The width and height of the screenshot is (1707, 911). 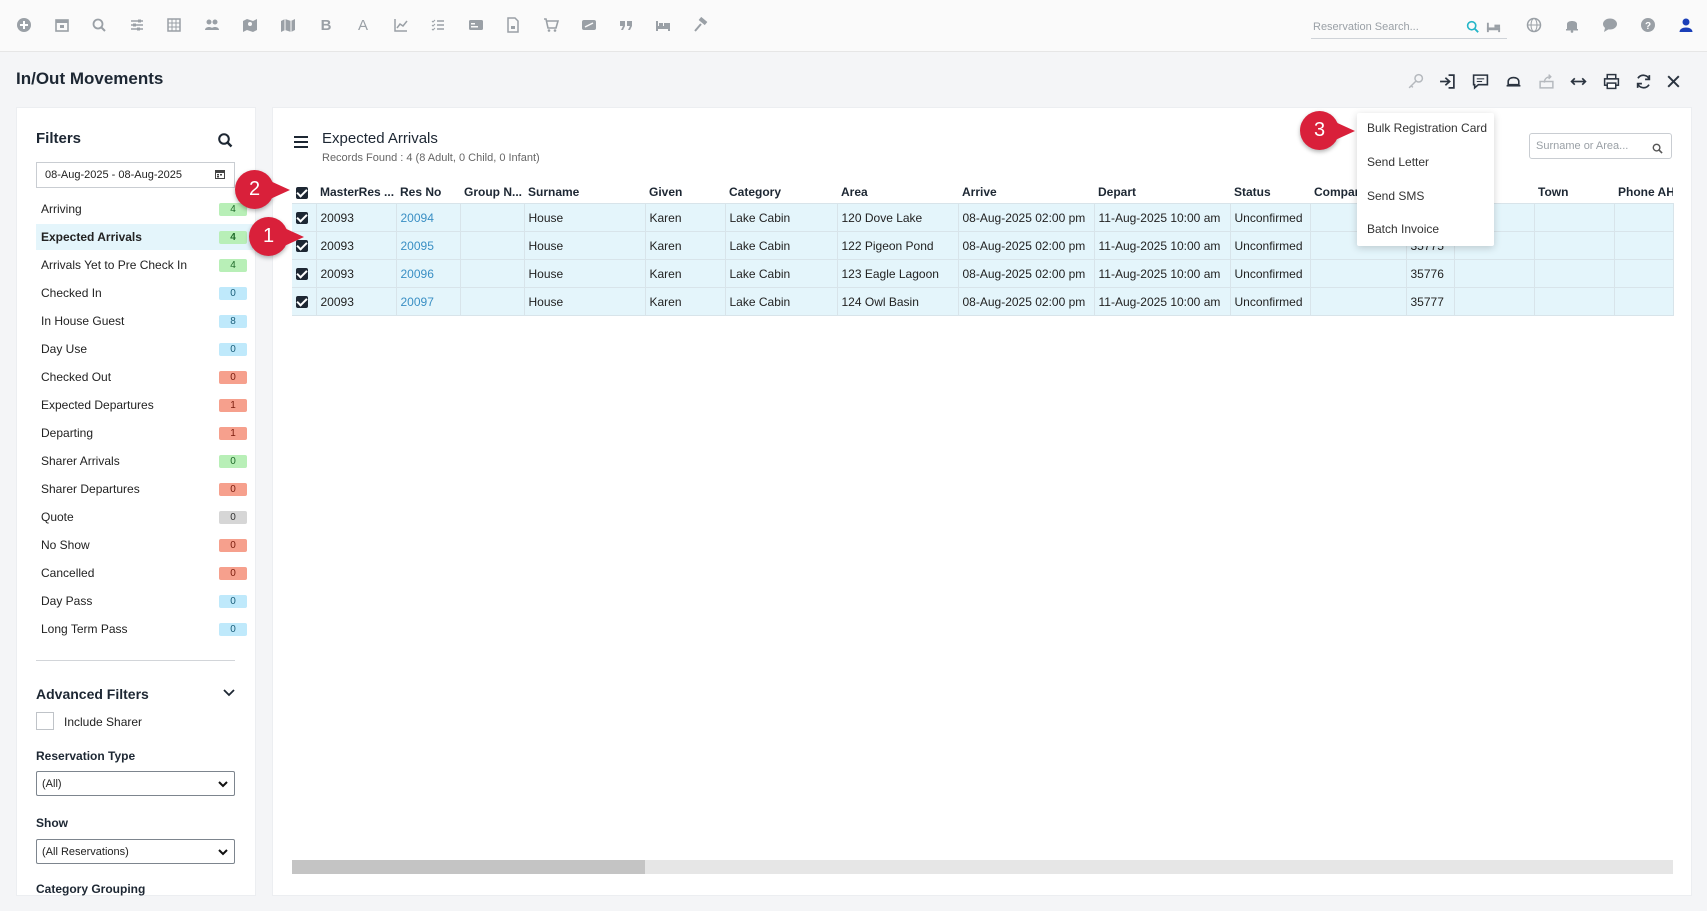 What do you see at coordinates (288, 25) in the screenshot?
I see `map-icon` at bounding box center [288, 25].